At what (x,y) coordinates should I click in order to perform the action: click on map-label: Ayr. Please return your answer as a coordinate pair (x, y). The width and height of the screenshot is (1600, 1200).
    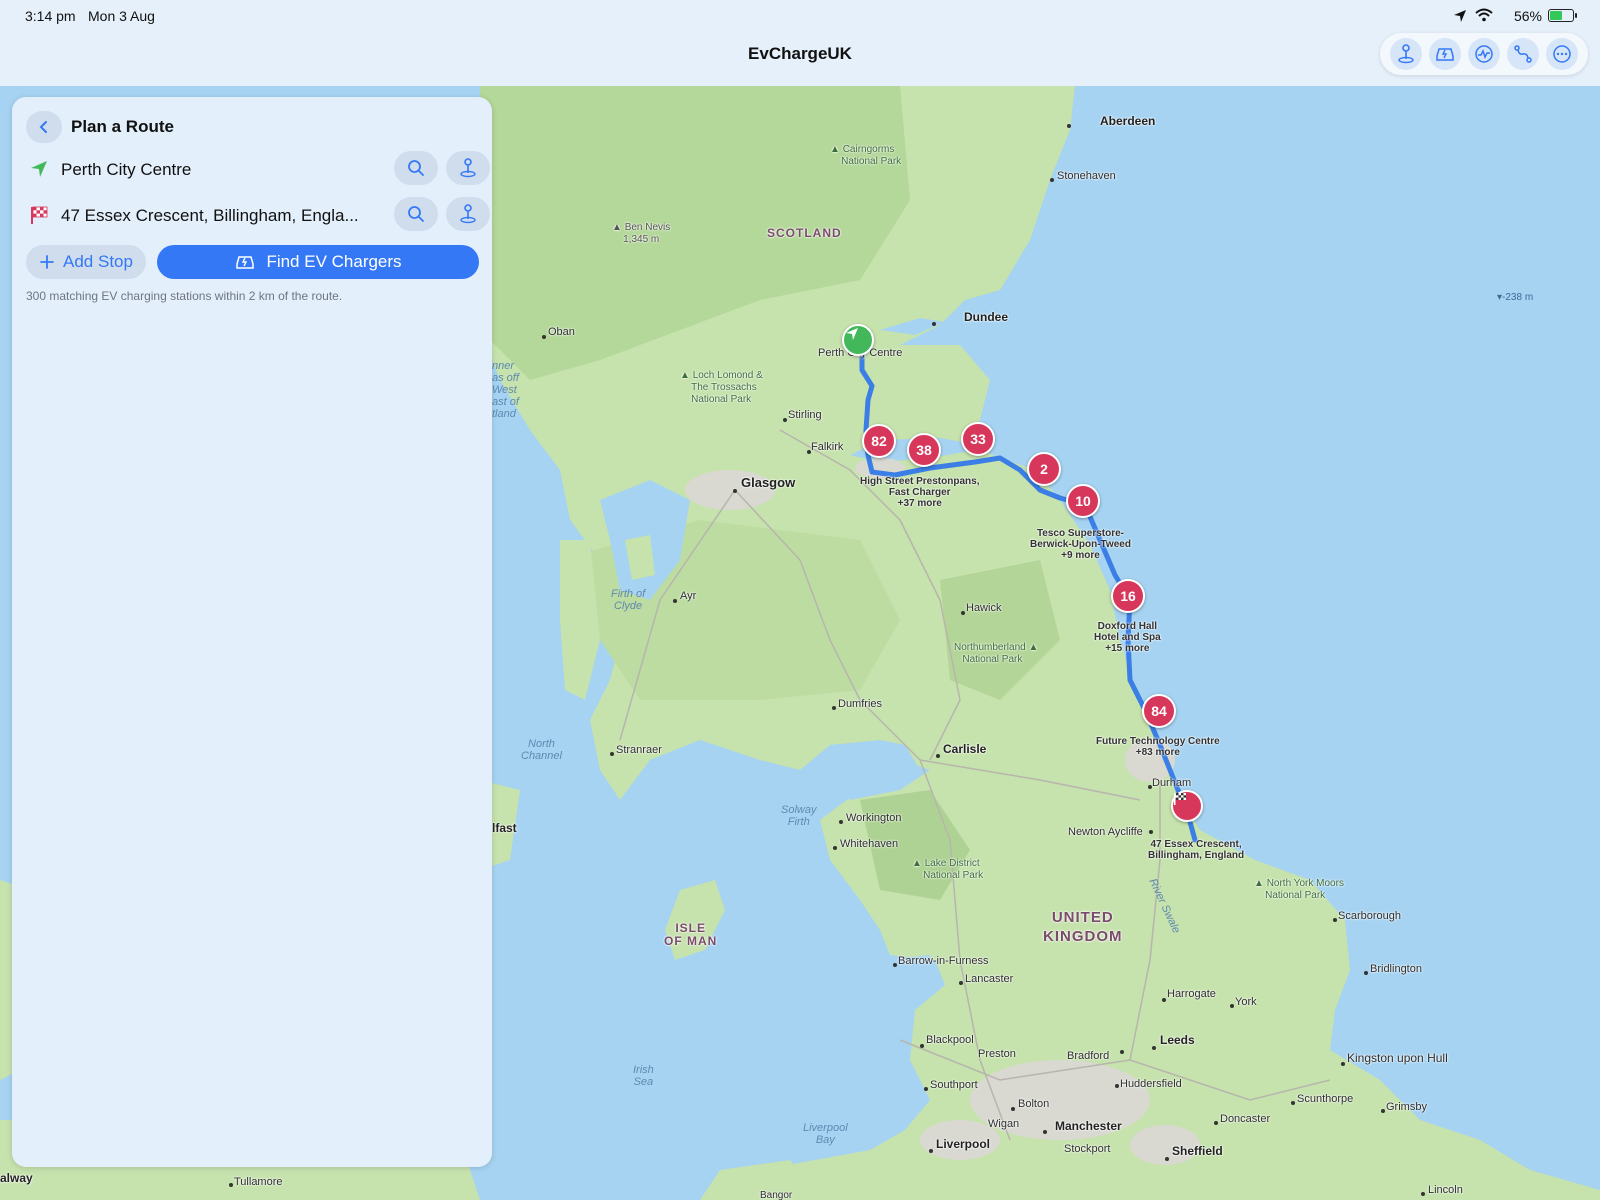
    Looking at the image, I should click on (688, 596).